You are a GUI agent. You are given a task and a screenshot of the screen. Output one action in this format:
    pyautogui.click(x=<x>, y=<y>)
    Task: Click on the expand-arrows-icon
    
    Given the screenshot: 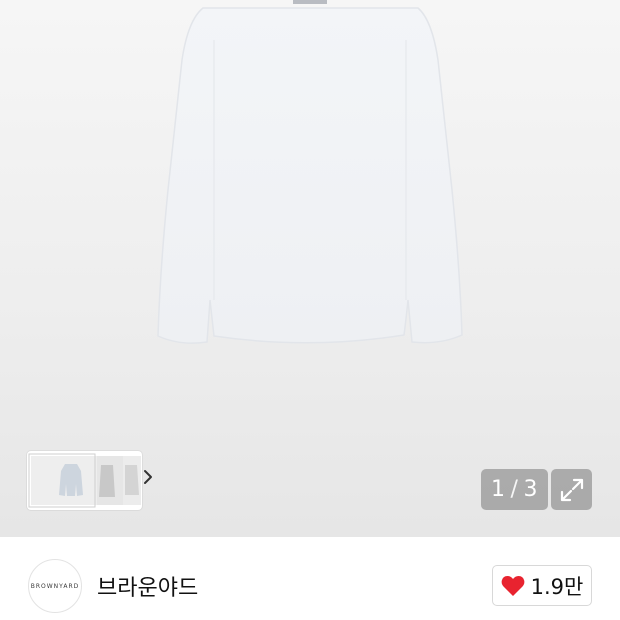 What is the action you would take?
    pyautogui.click(x=571, y=489)
    